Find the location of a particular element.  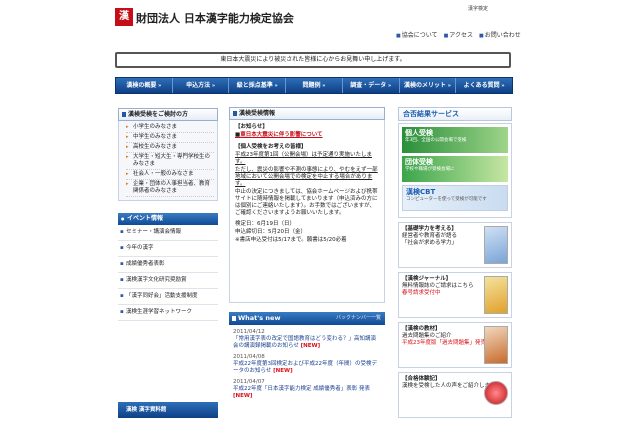

news-backnumber-link: バックナンバー一覧 is located at coordinates (358, 318).